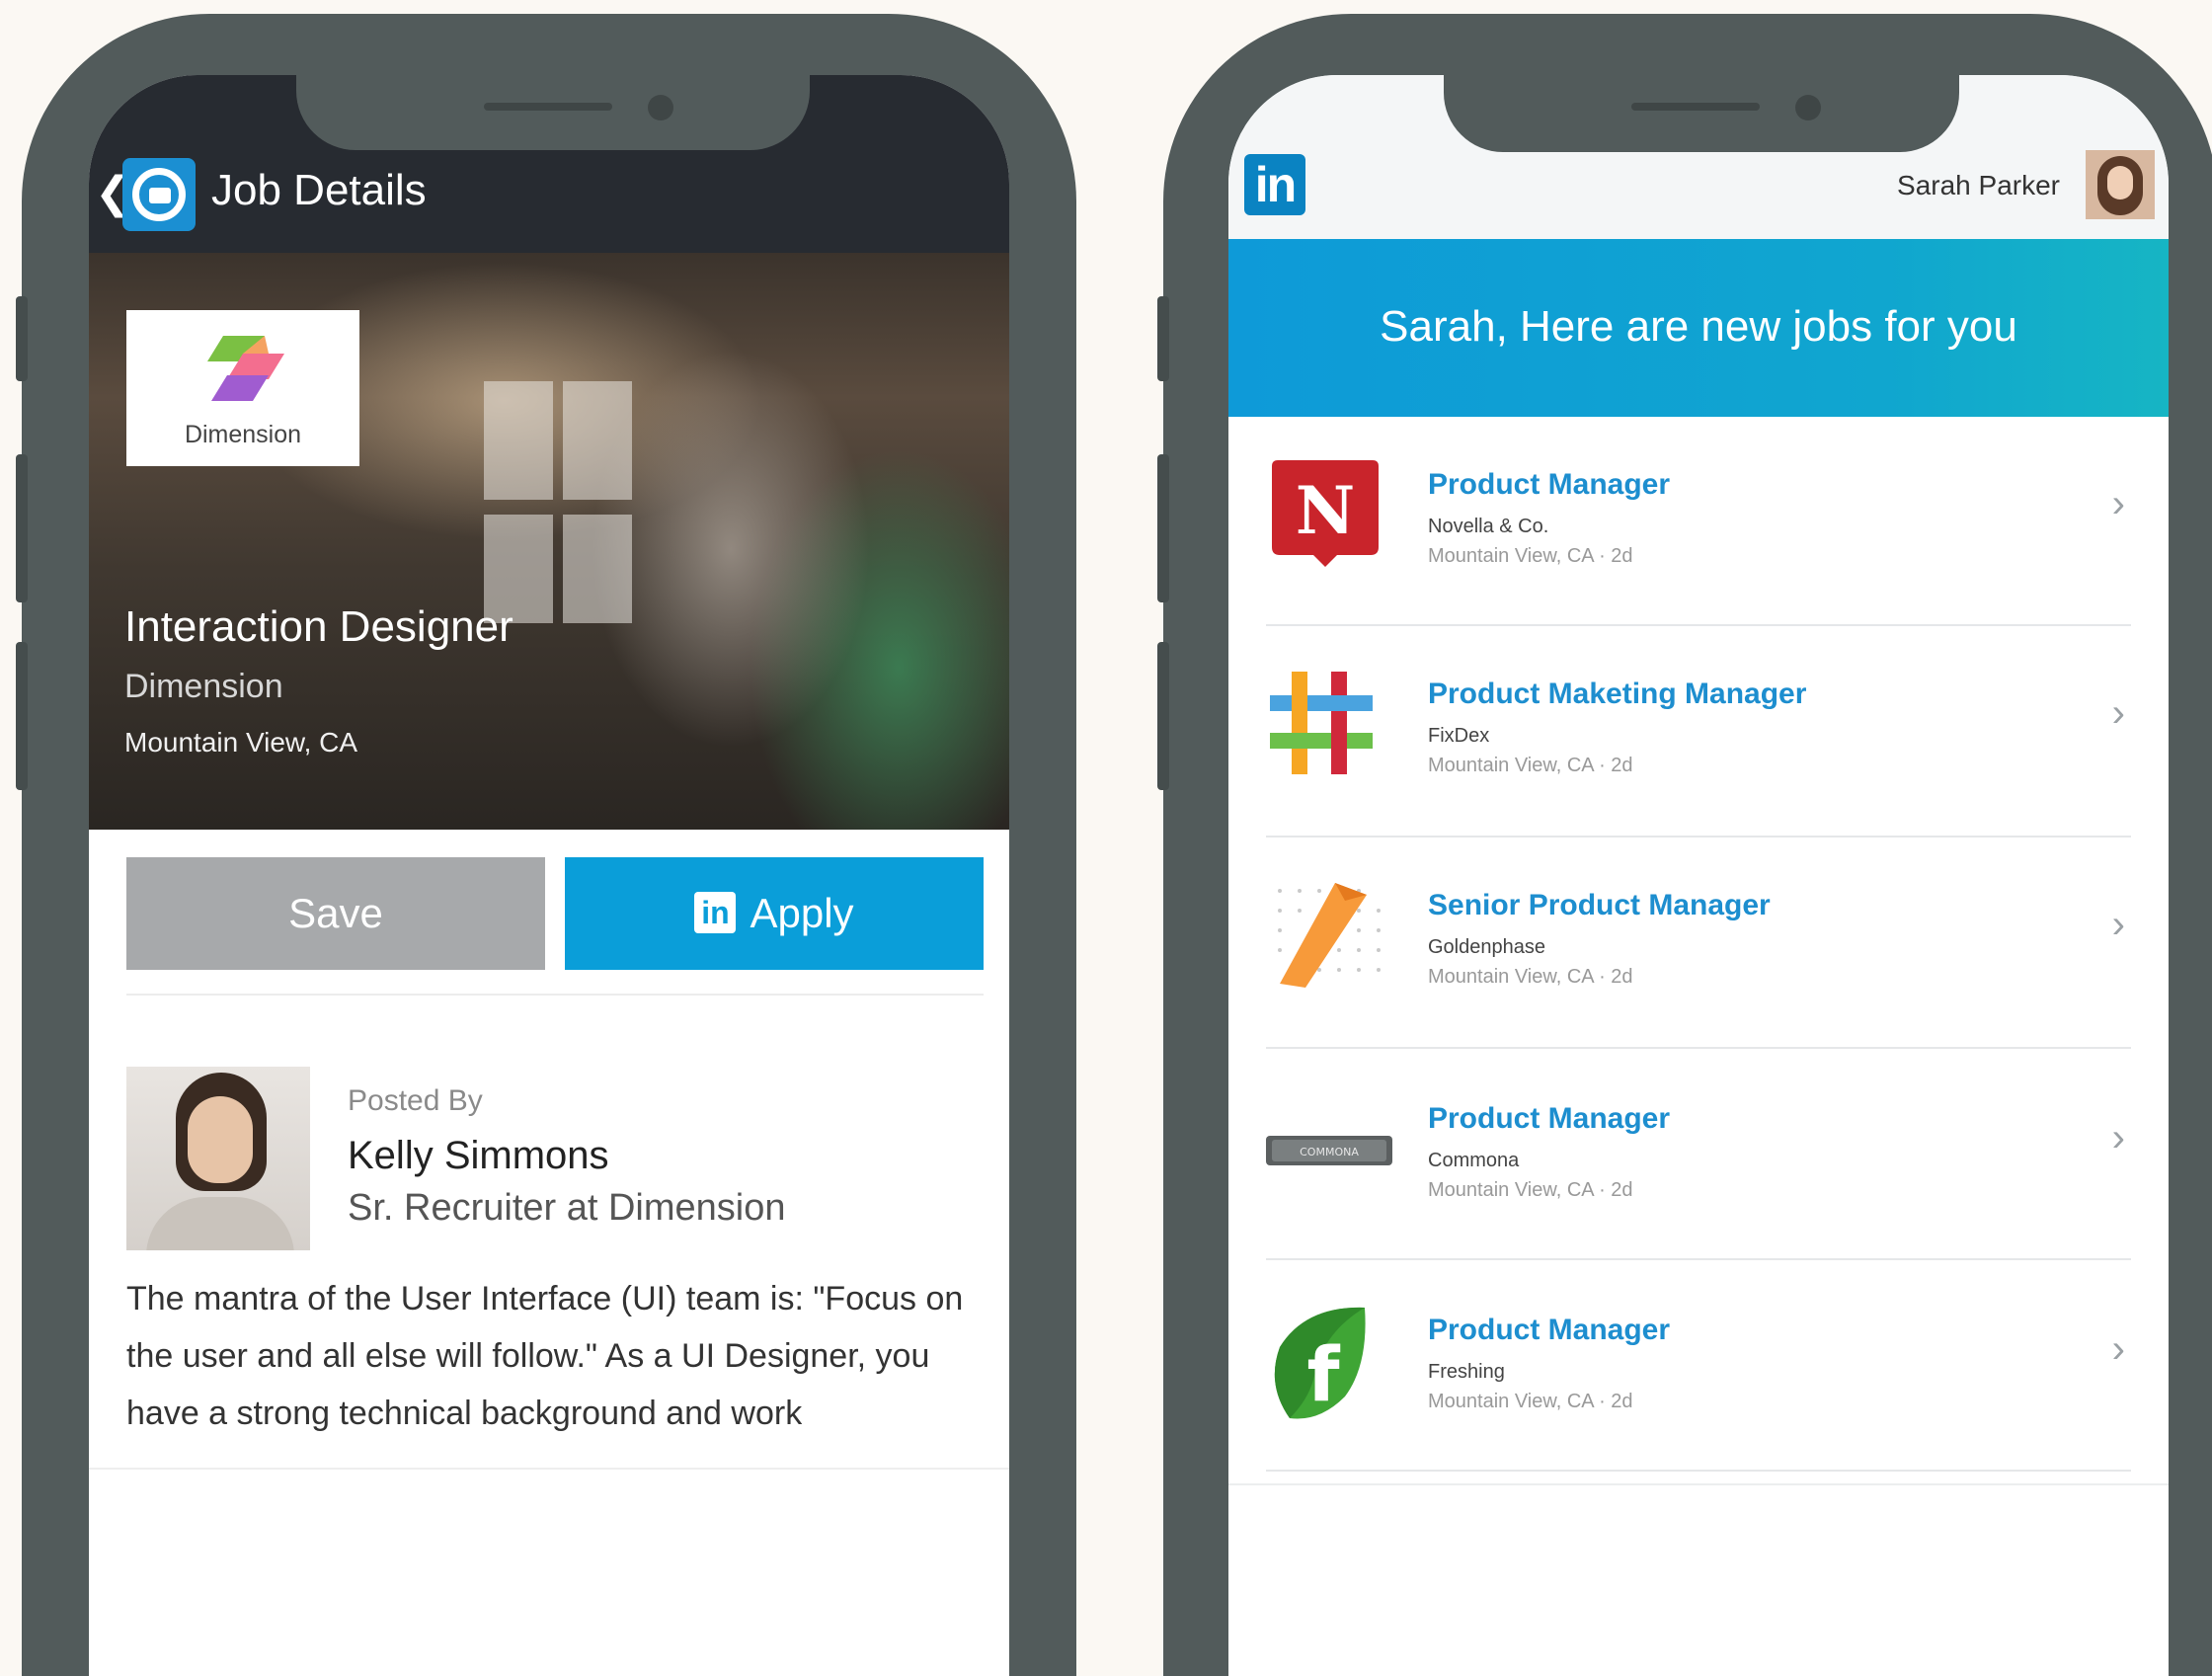  Describe the element at coordinates (319, 190) in the screenshot. I see `page-title: Job Details` at that location.